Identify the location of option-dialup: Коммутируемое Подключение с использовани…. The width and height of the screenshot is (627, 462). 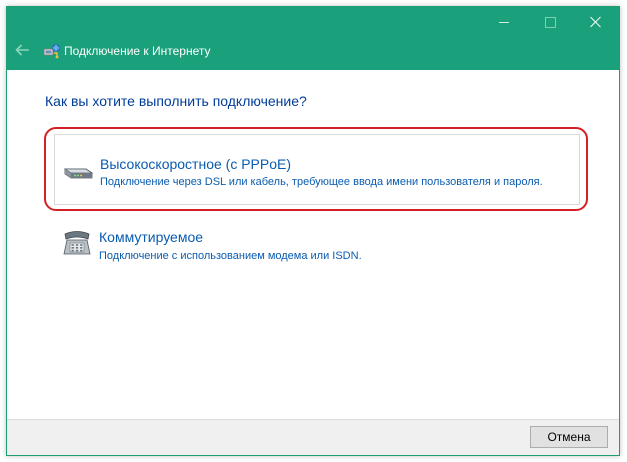
(317, 245).